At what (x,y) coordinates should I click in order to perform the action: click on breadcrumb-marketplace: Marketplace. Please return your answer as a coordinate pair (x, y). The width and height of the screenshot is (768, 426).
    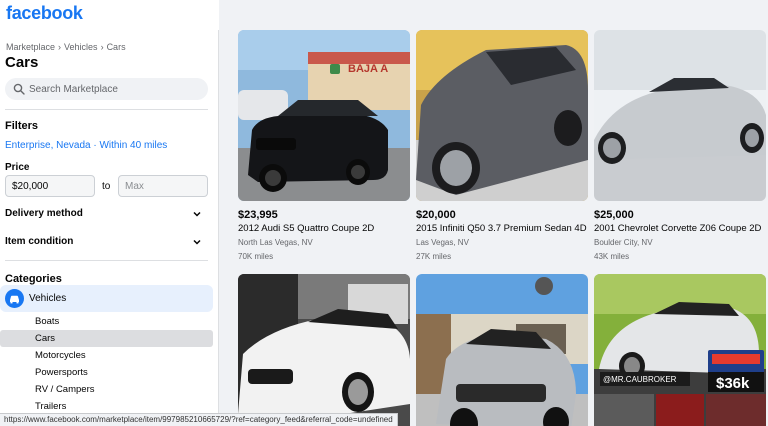
    Looking at the image, I should click on (30, 47).